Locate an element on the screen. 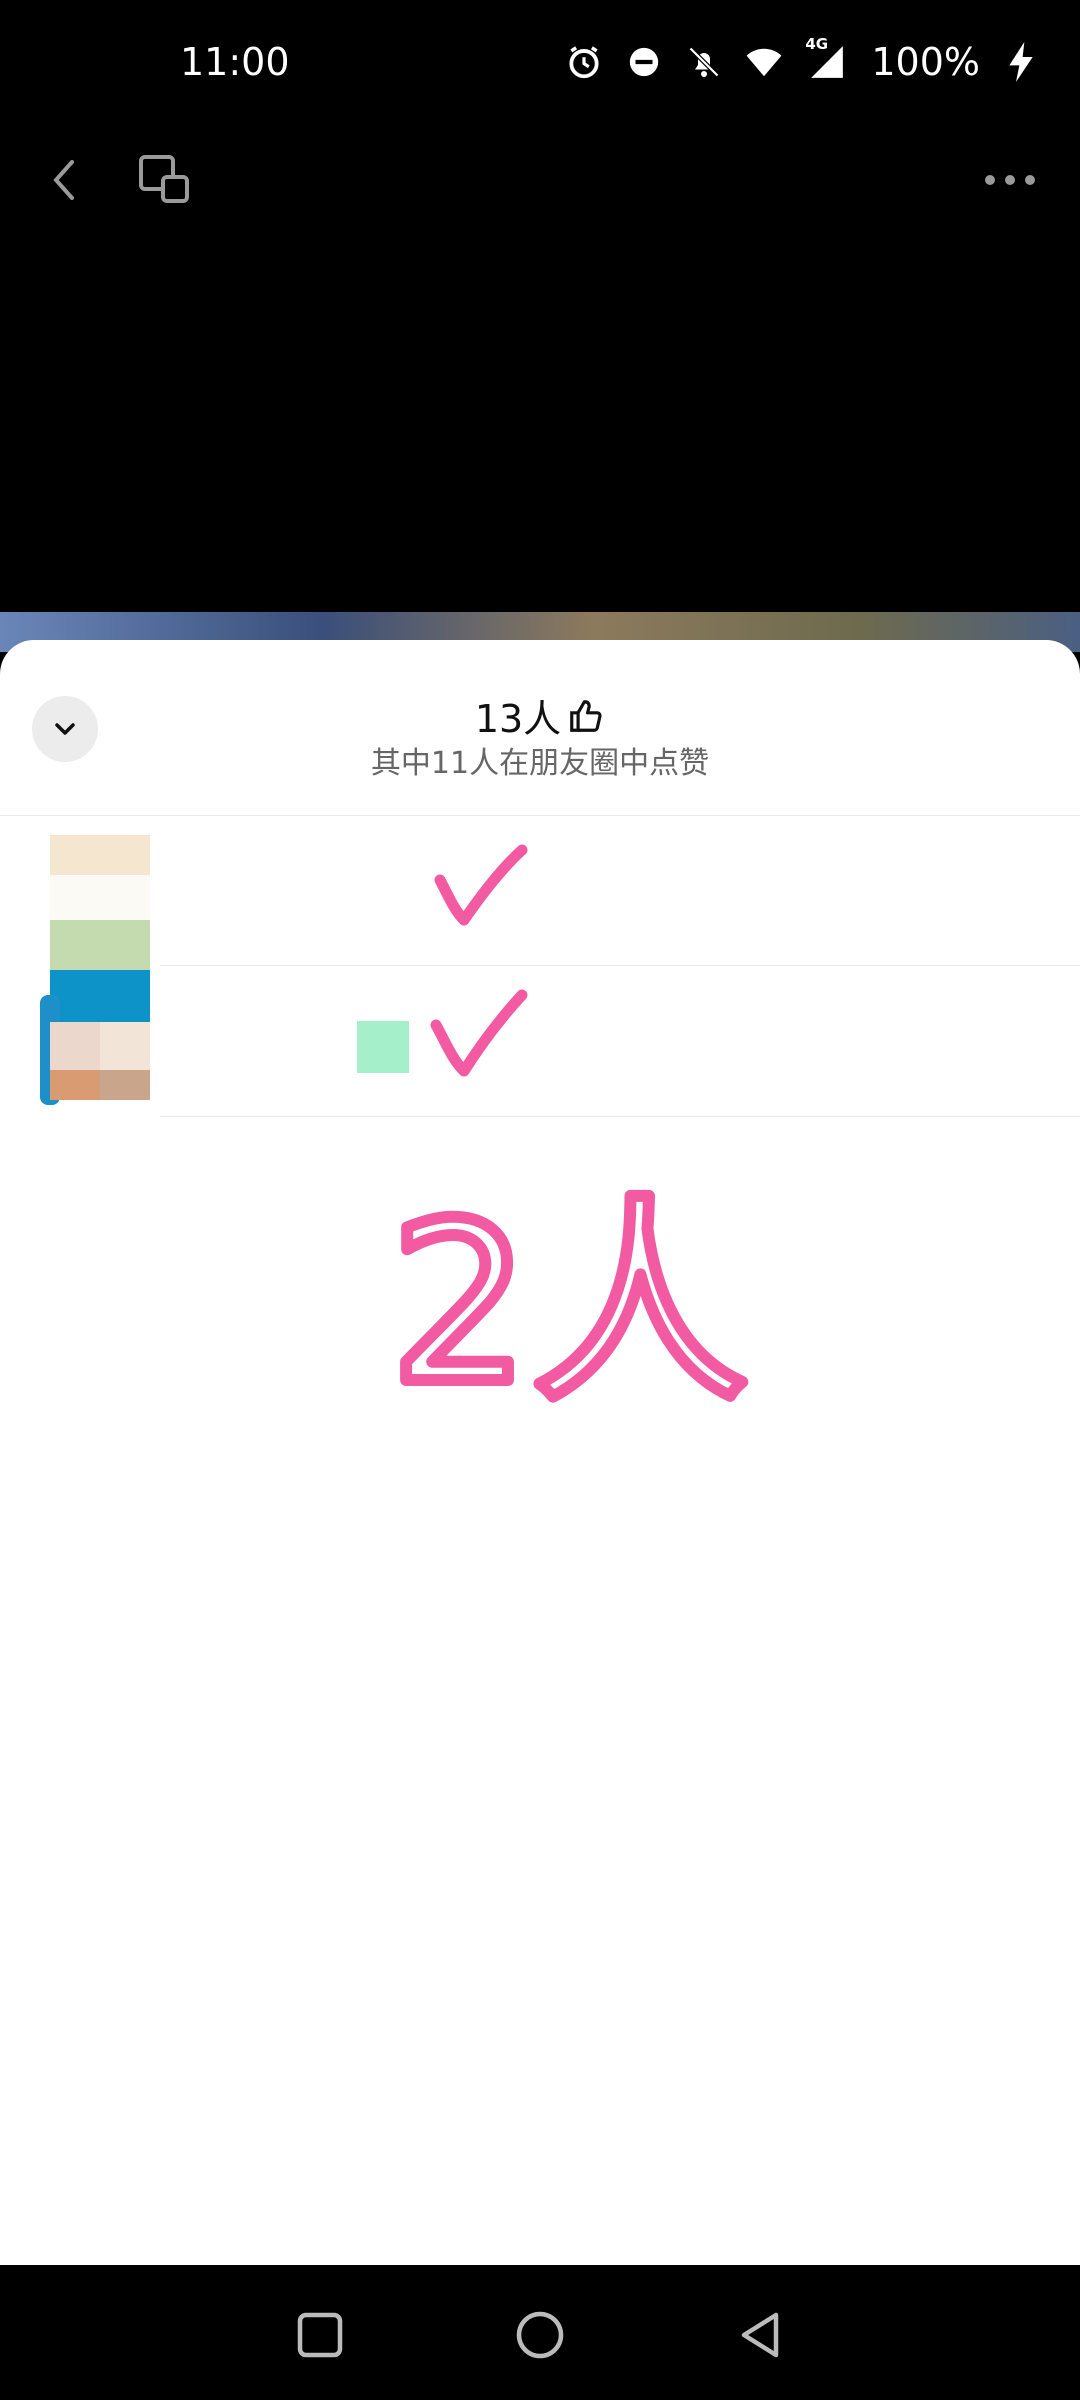 Image resolution: width=1080 pixels, height=2400 pixels. back-triangle-icon is located at coordinates (760, 2335).